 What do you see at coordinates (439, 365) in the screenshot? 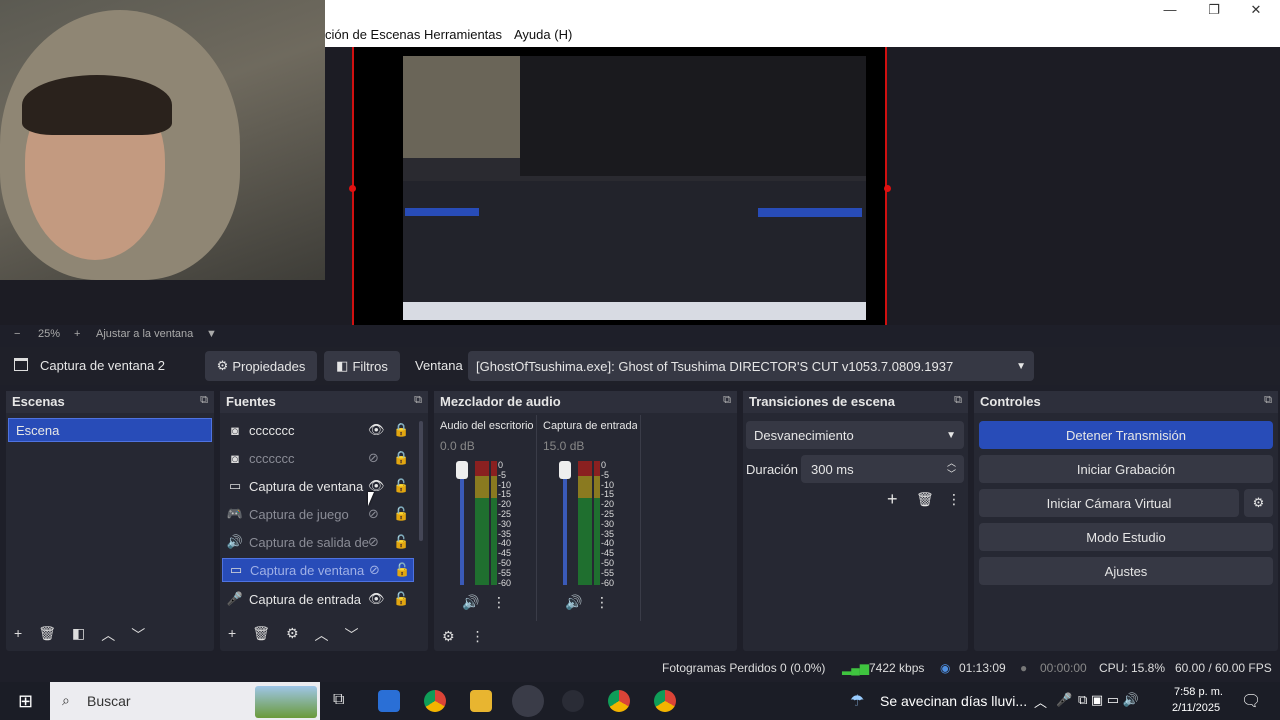
I see `window-label: Ventana` at bounding box center [439, 365].